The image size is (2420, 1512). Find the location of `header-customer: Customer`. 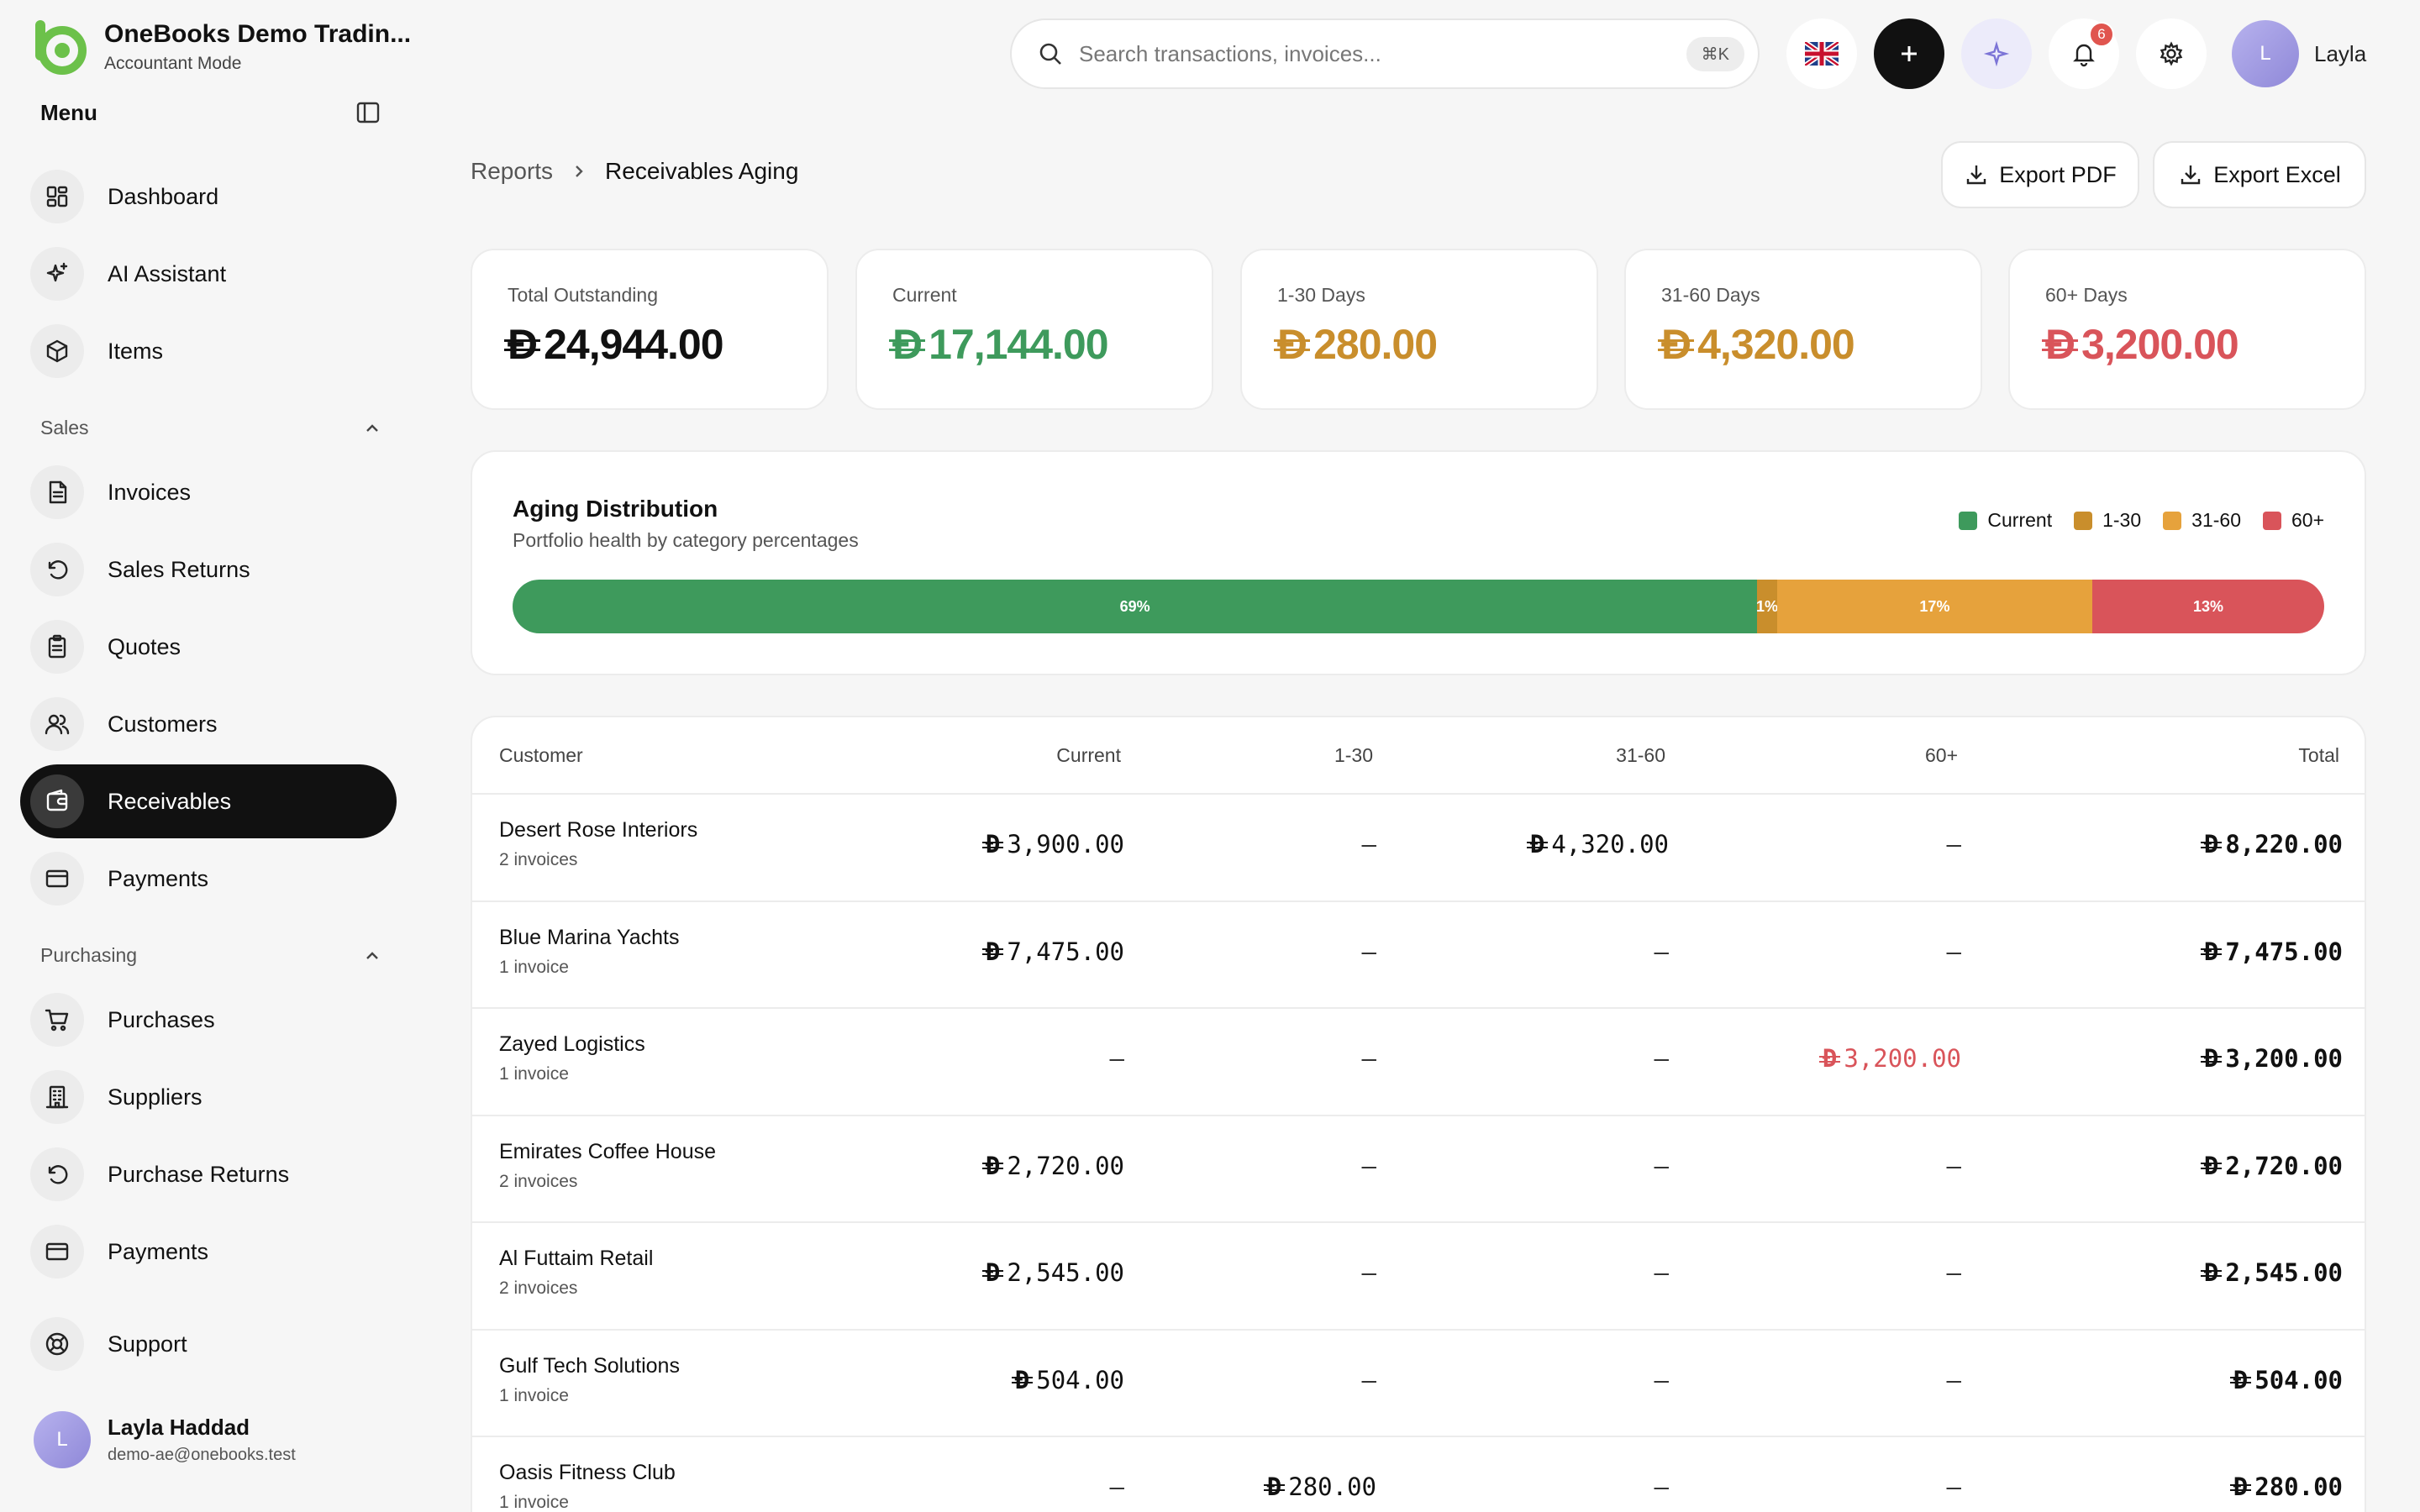

header-customer: Customer is located at coordinates (541, 755).